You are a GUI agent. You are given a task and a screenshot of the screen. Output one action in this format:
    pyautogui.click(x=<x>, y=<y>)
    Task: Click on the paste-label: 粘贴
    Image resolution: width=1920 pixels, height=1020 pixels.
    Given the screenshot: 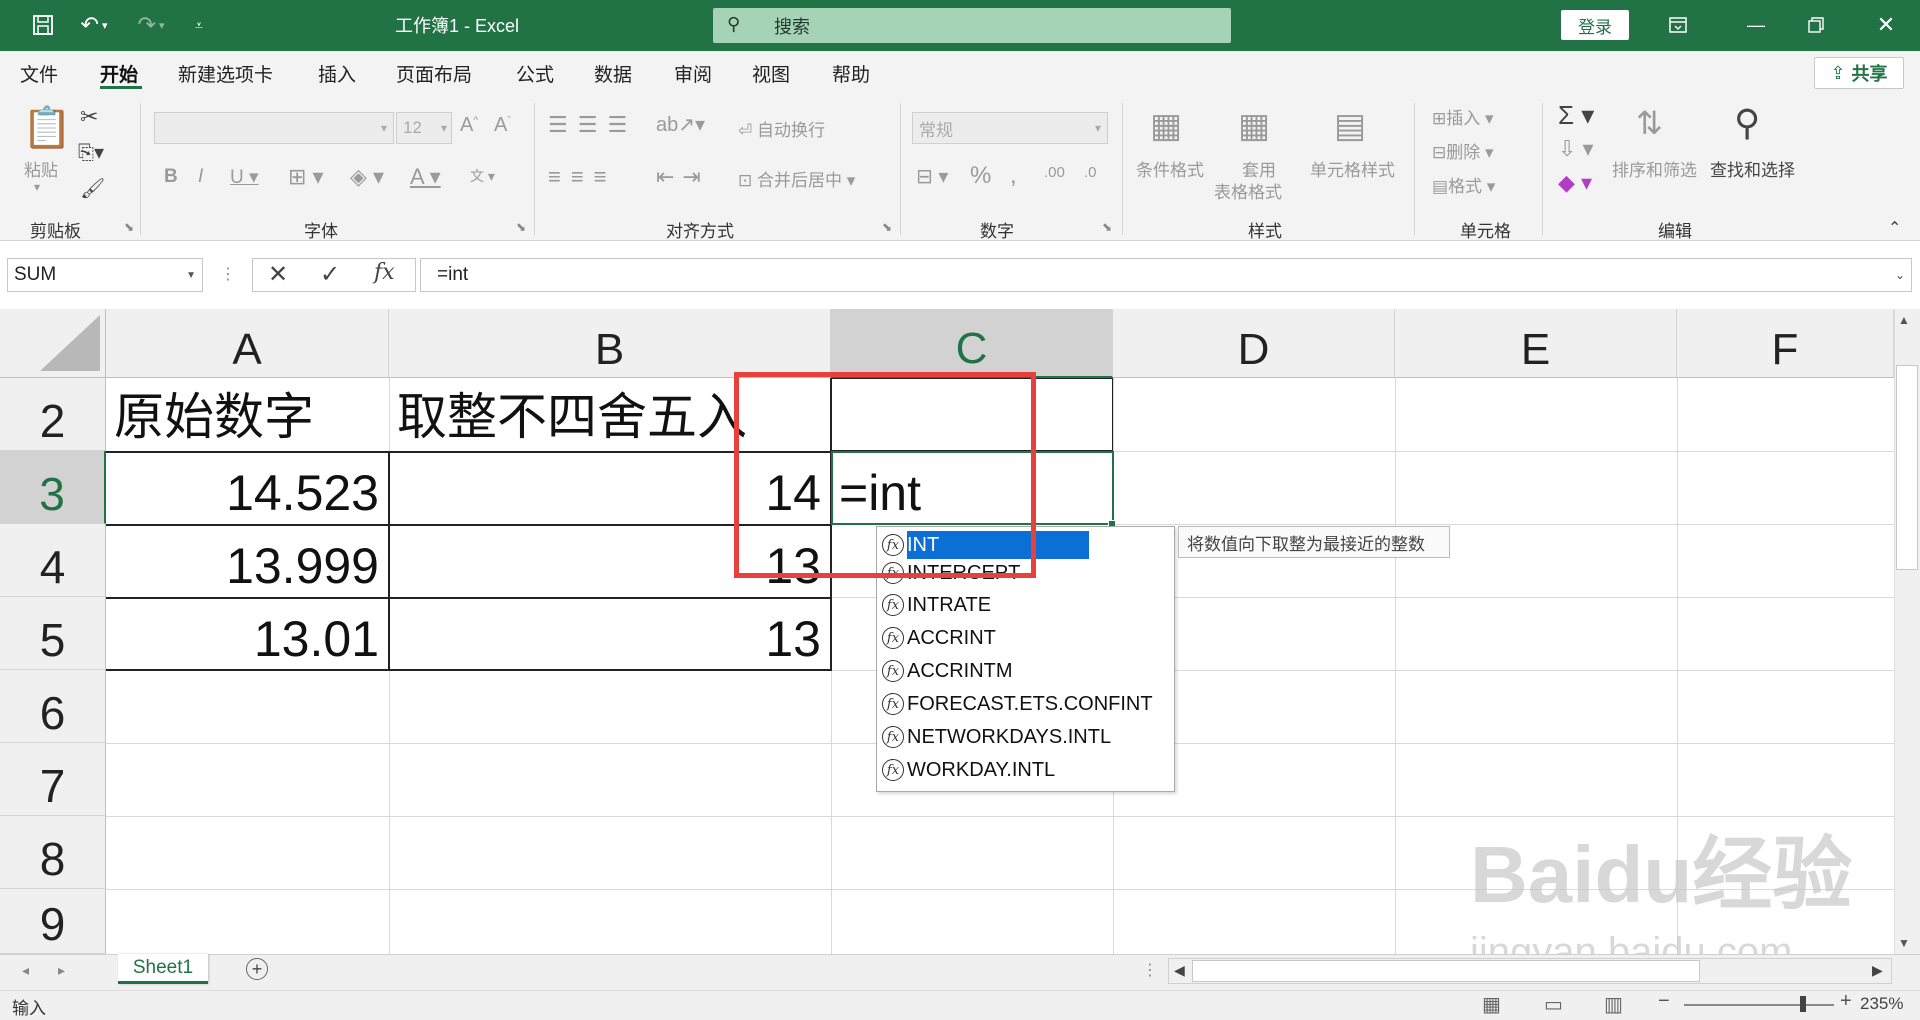 What is the action you would take?
    pyautogui.click(x=41, y=168)
    